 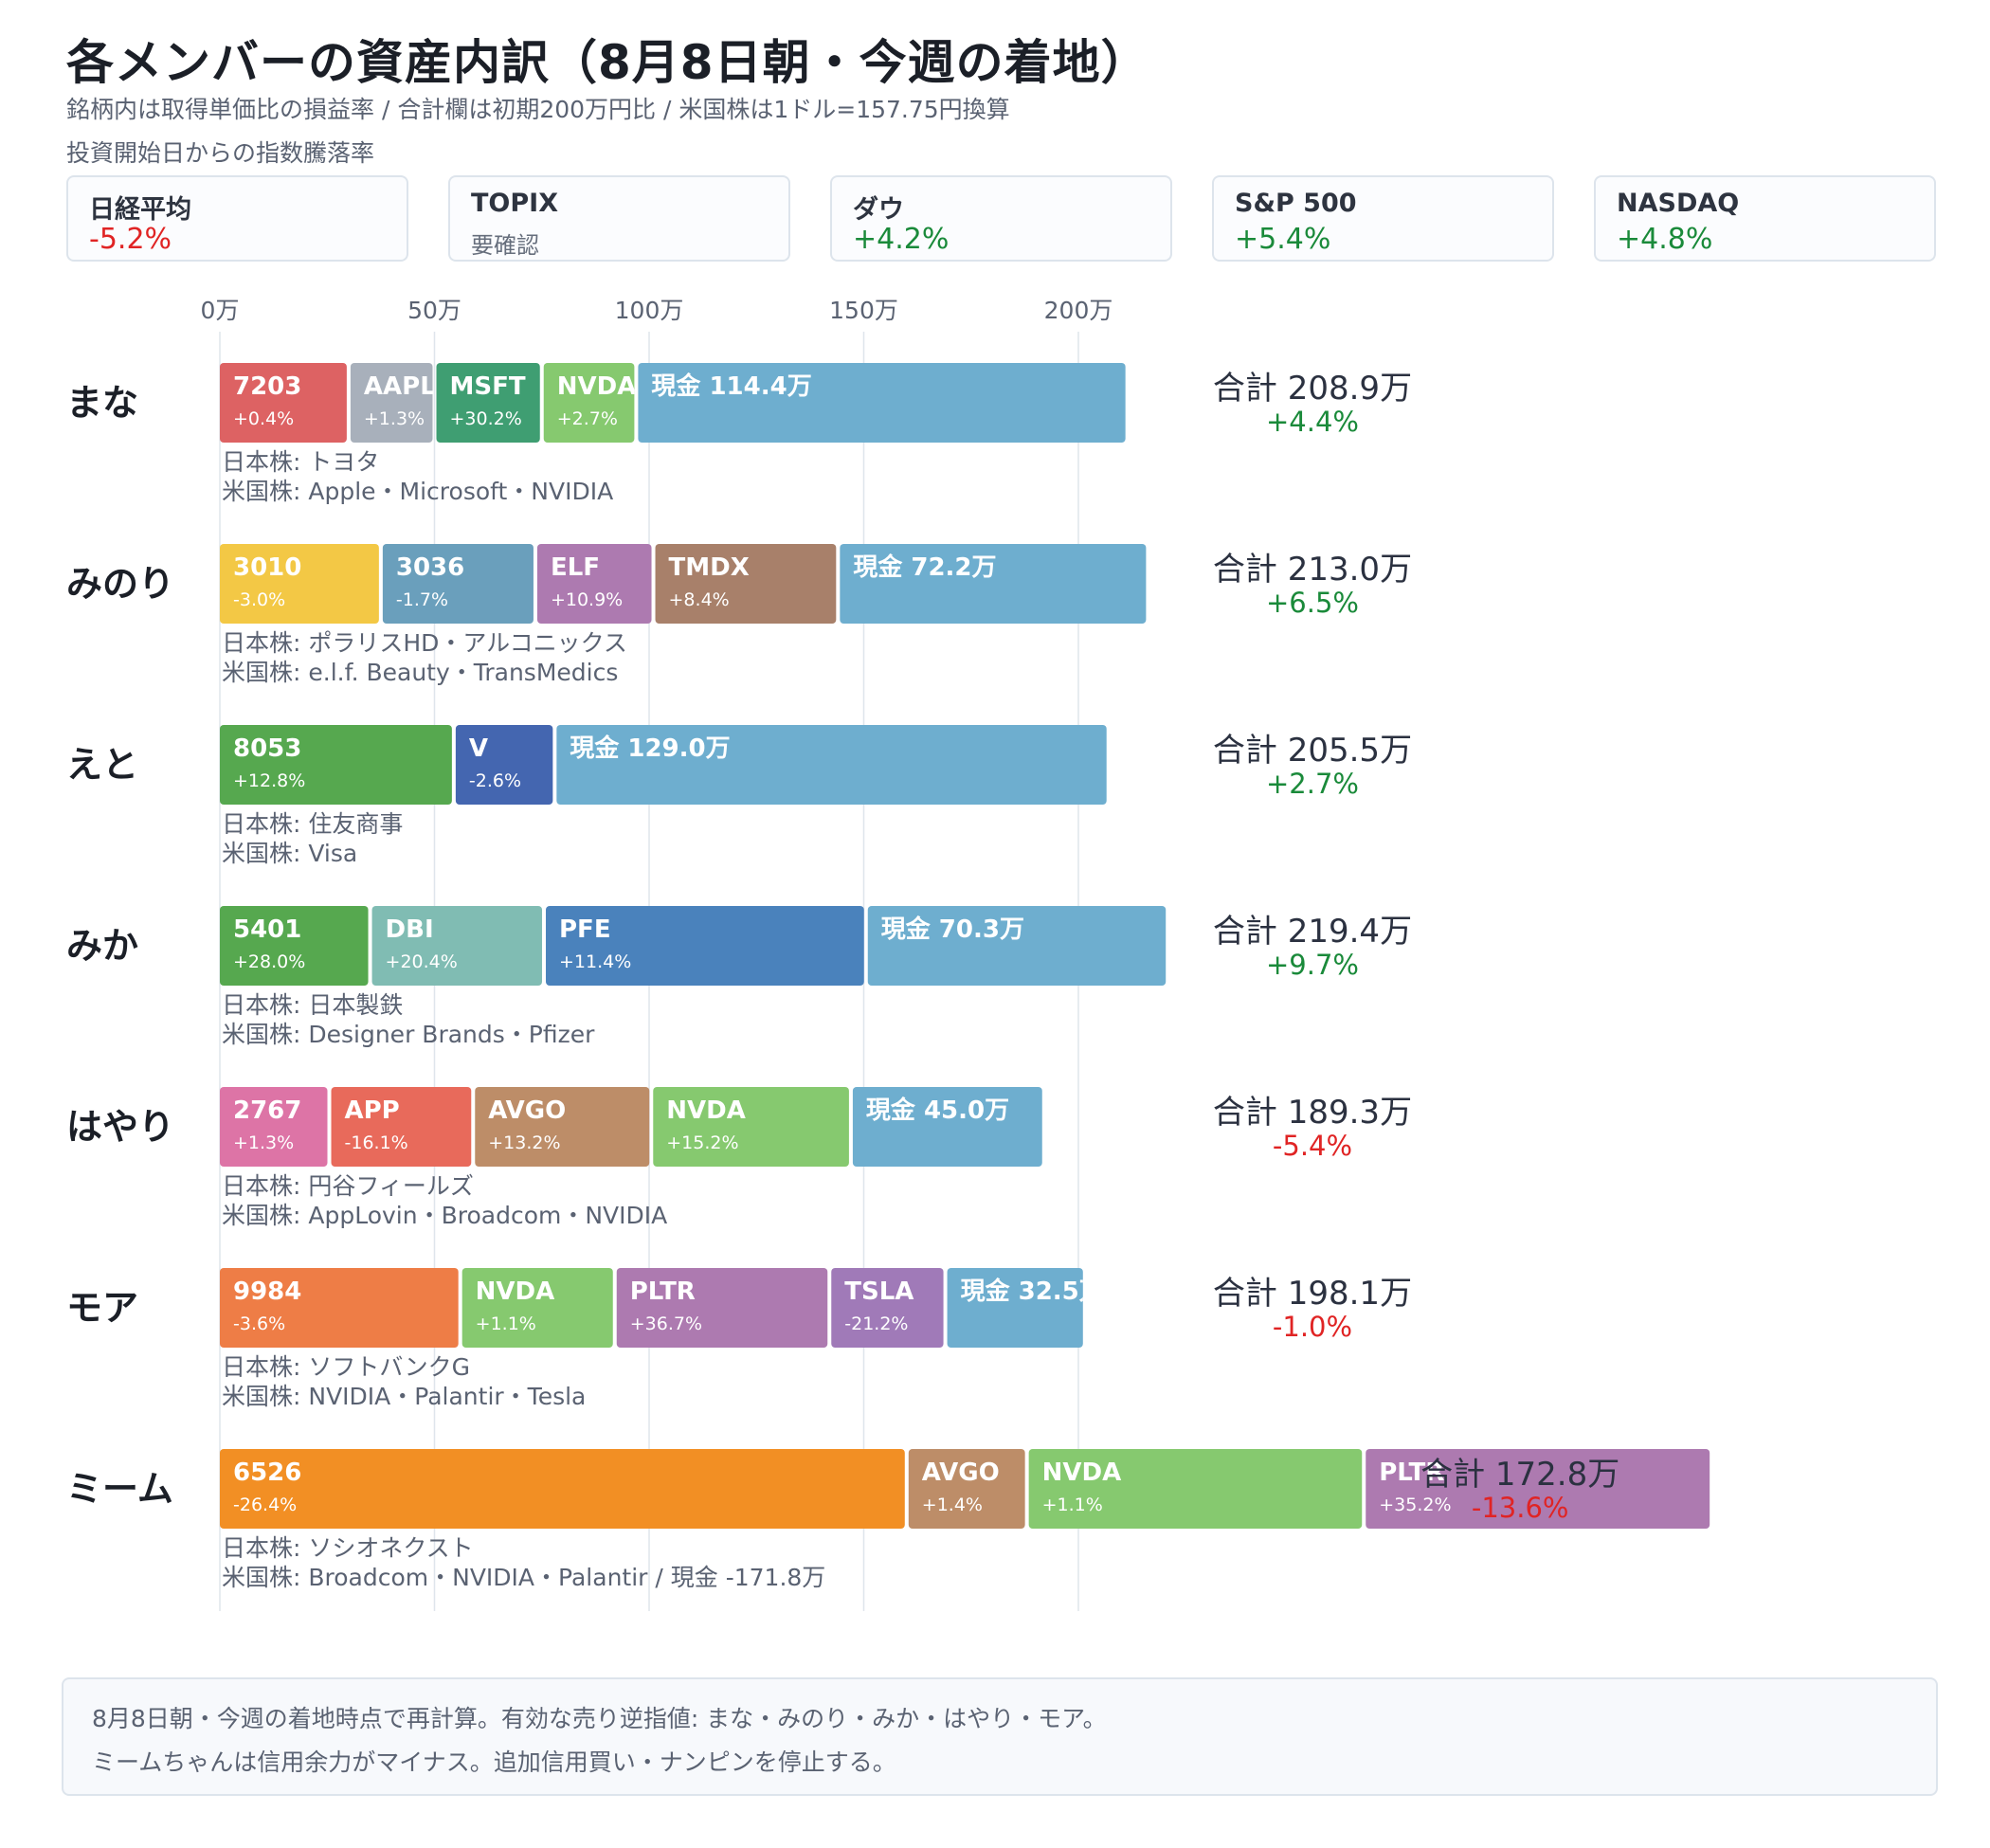 I want to click on member-jp-stocks: 日本株: ソシオネクスト, so click(x=348, y=1548).